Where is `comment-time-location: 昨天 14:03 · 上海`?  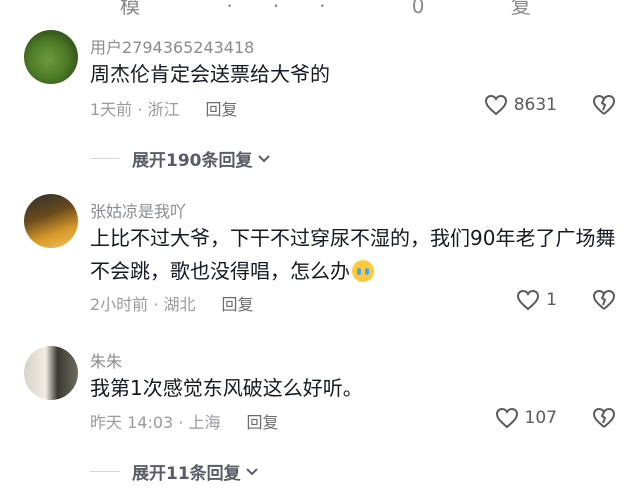 comment-time-location: 昨天 14:03 · 上海 is located at coordinates (155, 422).